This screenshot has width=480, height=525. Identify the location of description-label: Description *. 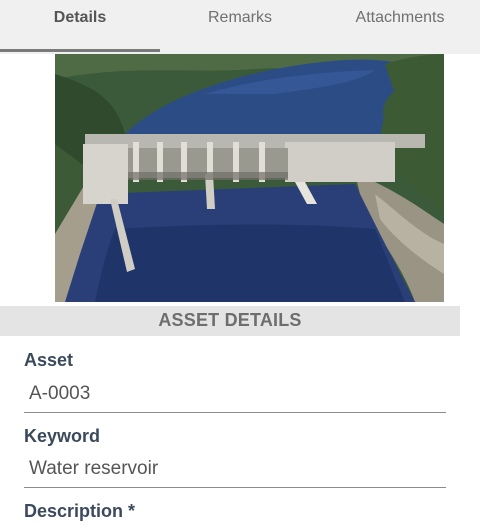
(80, 511).